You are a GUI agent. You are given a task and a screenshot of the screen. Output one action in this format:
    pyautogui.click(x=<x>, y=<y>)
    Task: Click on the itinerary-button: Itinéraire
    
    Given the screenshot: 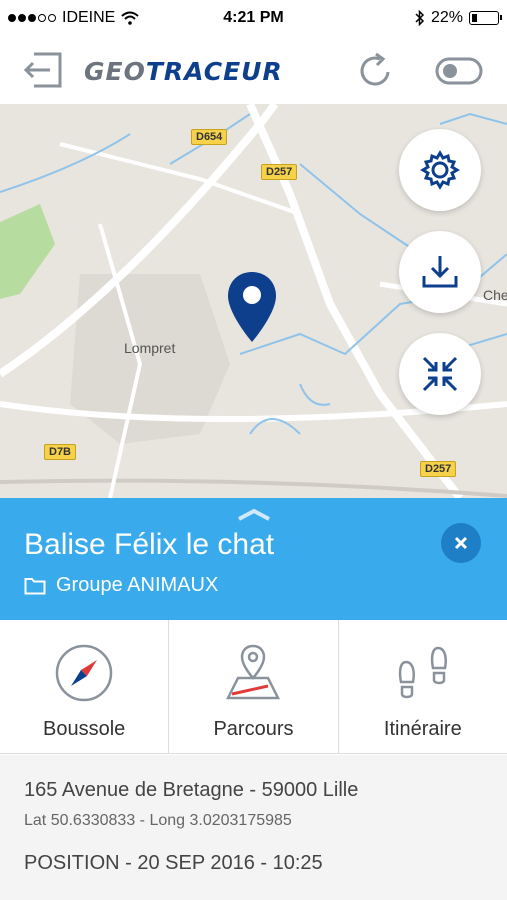 What is the action you would take?
    pyautogui.click(x=423, y=686)
    